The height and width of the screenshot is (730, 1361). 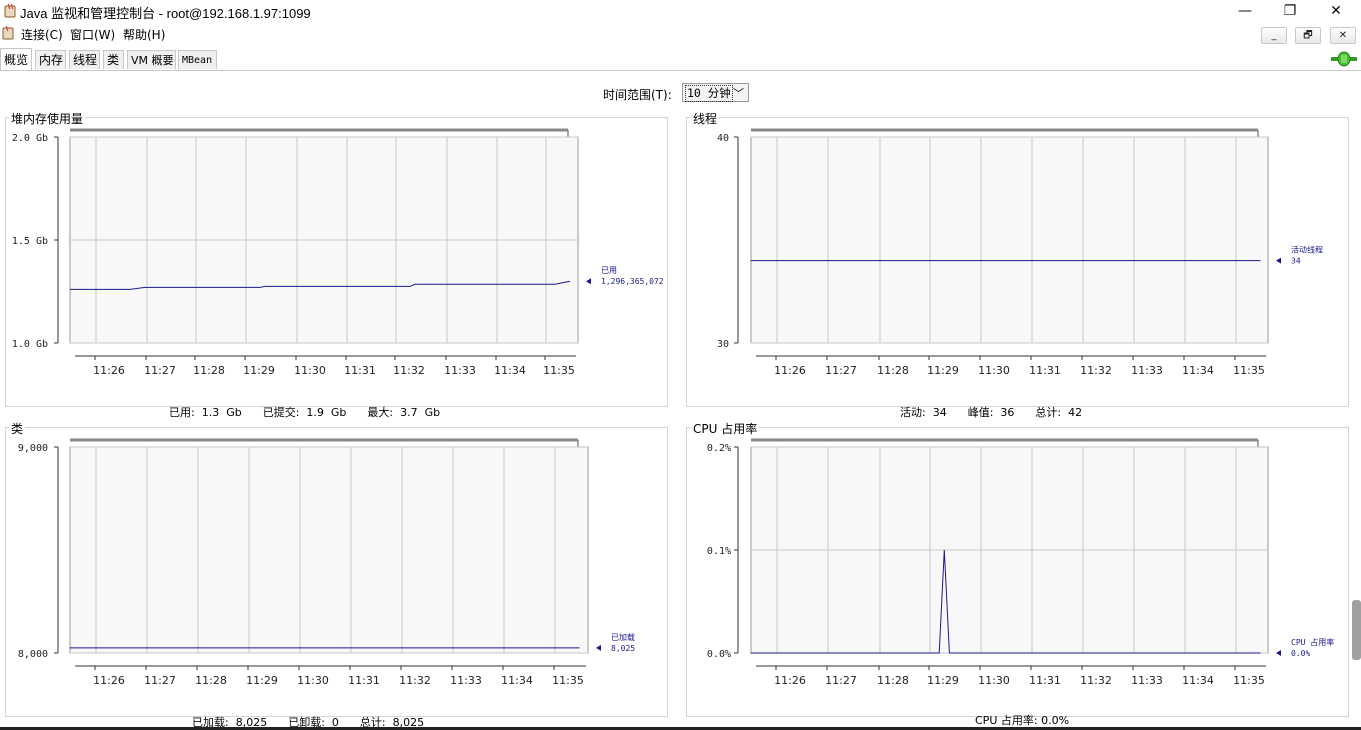 I want to click on threads-peak-value: 36, so click(x=1007, y=412).